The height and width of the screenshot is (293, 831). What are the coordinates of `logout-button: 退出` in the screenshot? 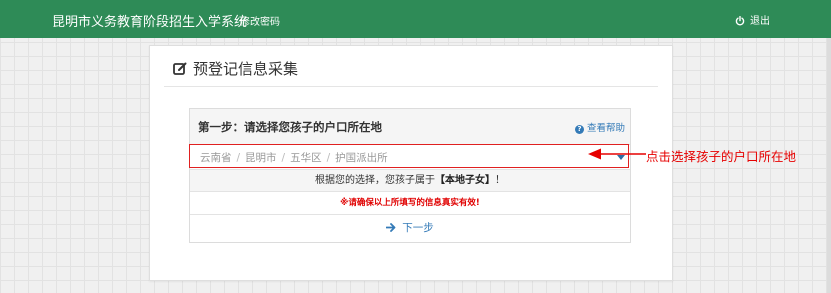 It's located at (752, 19).